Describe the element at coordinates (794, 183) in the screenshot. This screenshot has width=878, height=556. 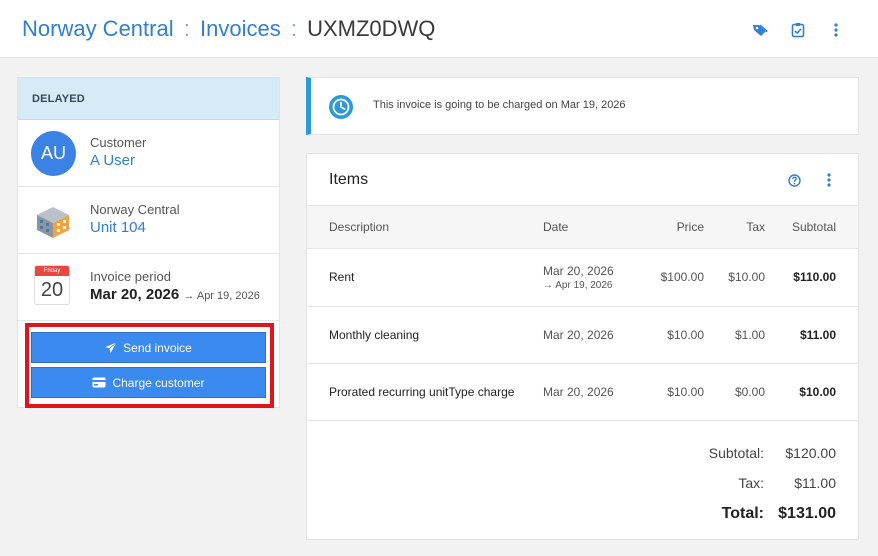
I see `help-icon` at that location.